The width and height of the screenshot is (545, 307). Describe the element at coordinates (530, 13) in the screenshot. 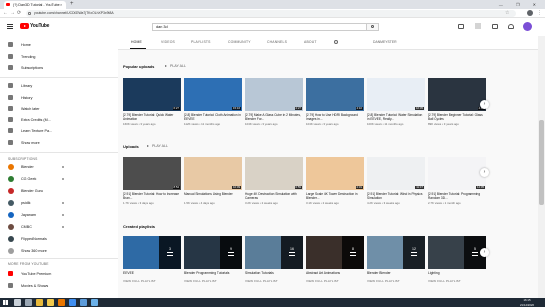

I see `browser-profile-avatar` at that location.